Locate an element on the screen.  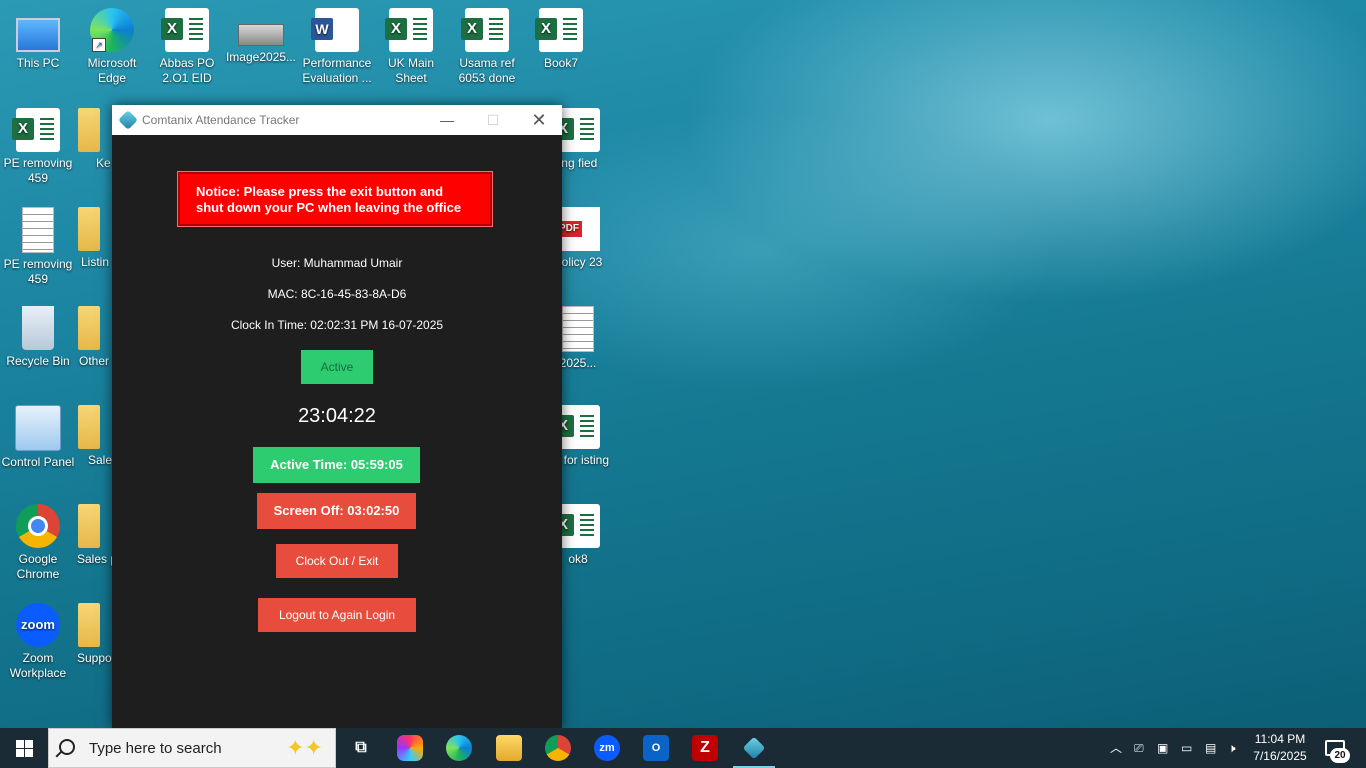
copilot-icon is located at coordinates (410, 748).